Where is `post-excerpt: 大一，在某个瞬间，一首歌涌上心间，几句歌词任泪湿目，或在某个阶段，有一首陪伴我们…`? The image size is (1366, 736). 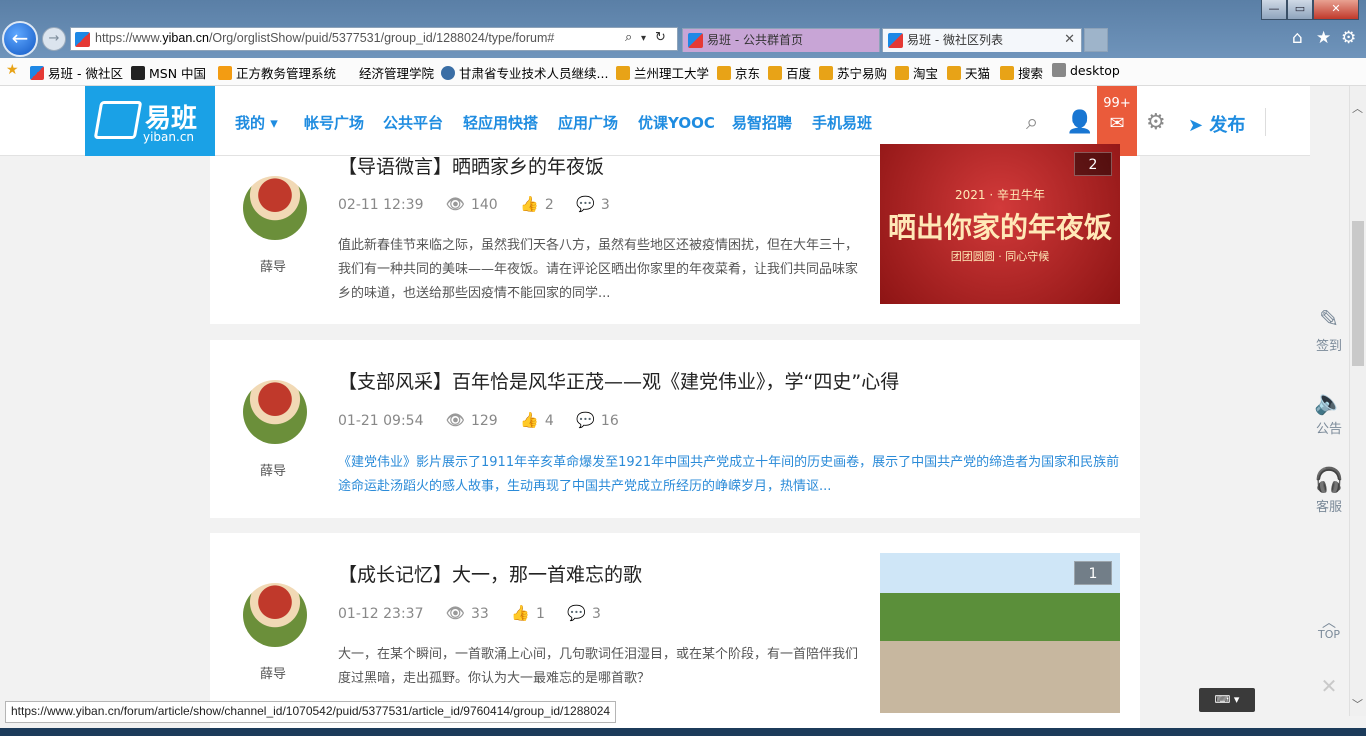
post-excerpt: 大一，在某个瞬间，一首歌涌上心间，几句歌词任泪湿目，或在某个阶段，有一首陪伴我们… is located at coordinates (598, 666).